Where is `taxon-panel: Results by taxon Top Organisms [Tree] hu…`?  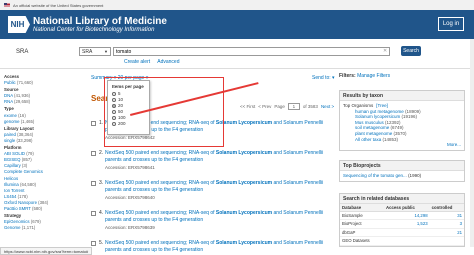 taxon-panel: Results by taxon Top Organisms [Tree] hu… is located at coordinates (402, 120).